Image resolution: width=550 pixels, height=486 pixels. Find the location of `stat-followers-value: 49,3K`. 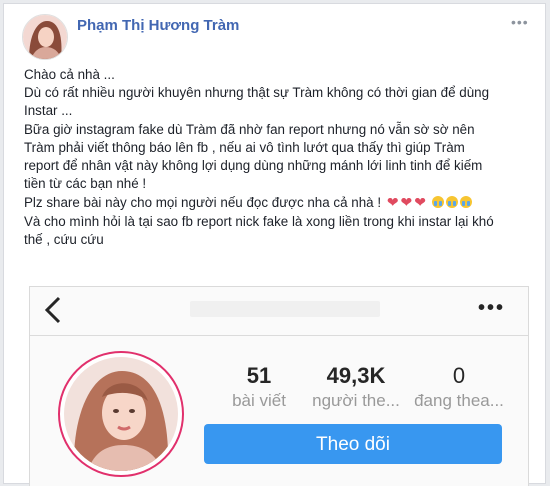

stat-followers-value: 49,3K is located at coordinates (356, 375).